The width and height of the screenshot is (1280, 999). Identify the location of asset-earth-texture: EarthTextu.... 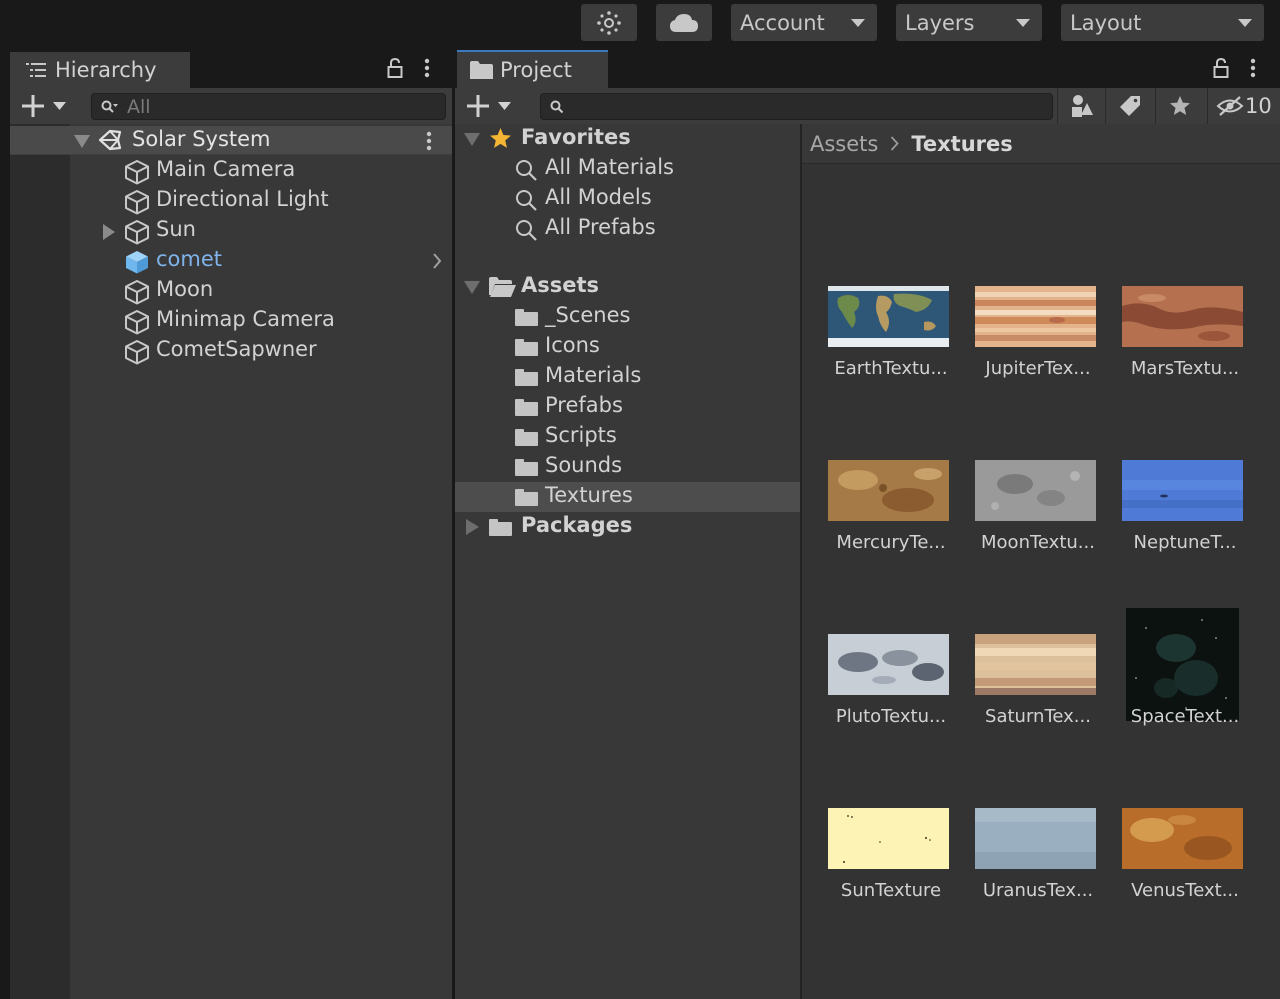
(875, 337).